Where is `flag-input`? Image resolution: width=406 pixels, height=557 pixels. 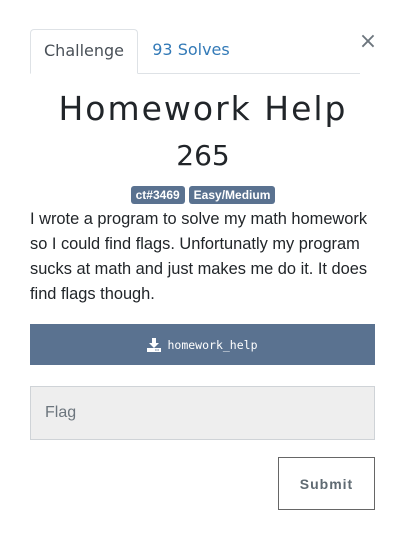 flag-input is located at coordinates (202, 413).